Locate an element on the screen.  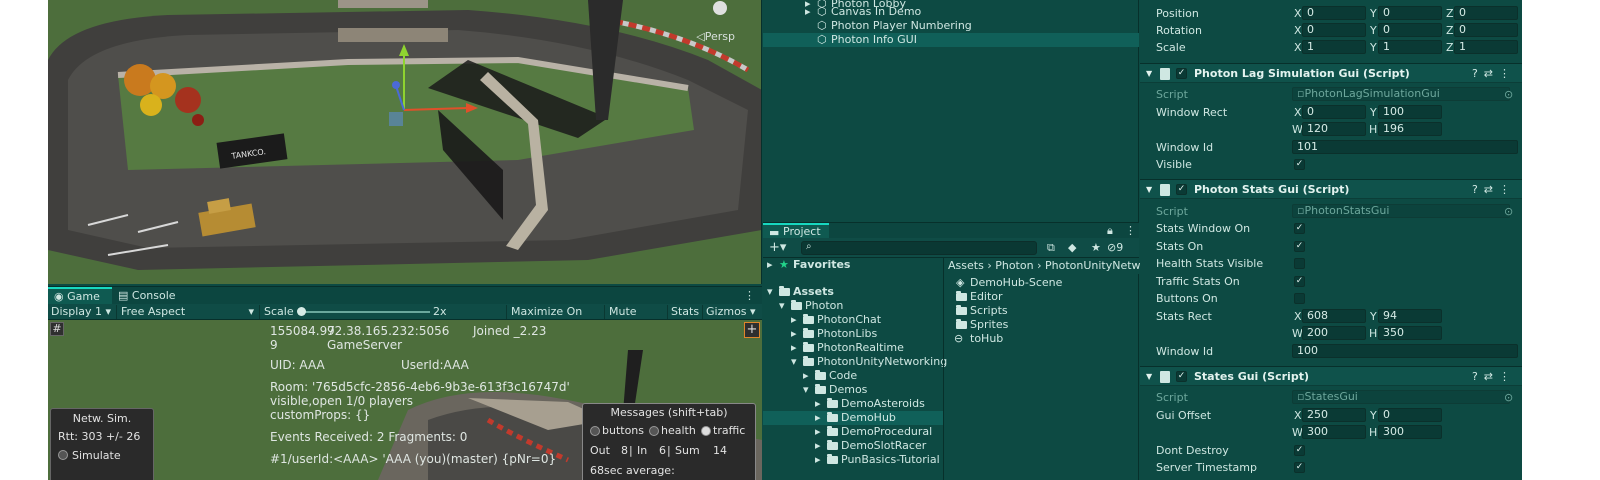
project-search-input: ⌕ is located at coordinates (919, 248).